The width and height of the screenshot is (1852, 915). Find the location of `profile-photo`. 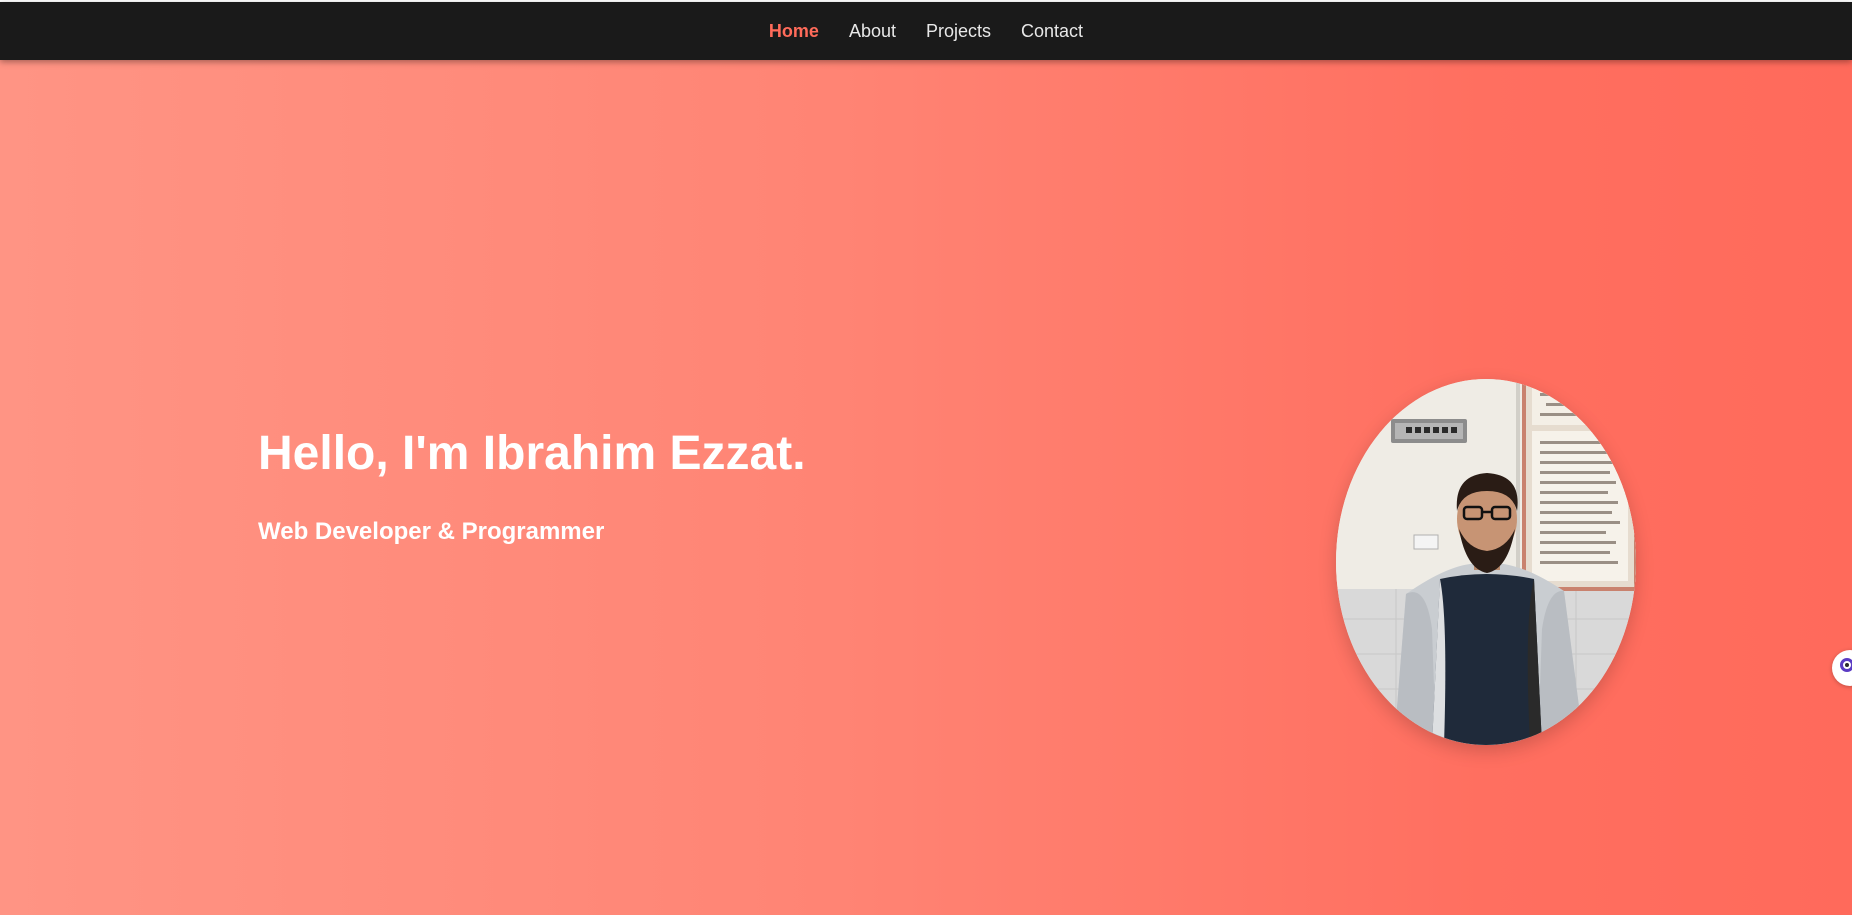

profile-photo is located at coordinates (1486, 562).